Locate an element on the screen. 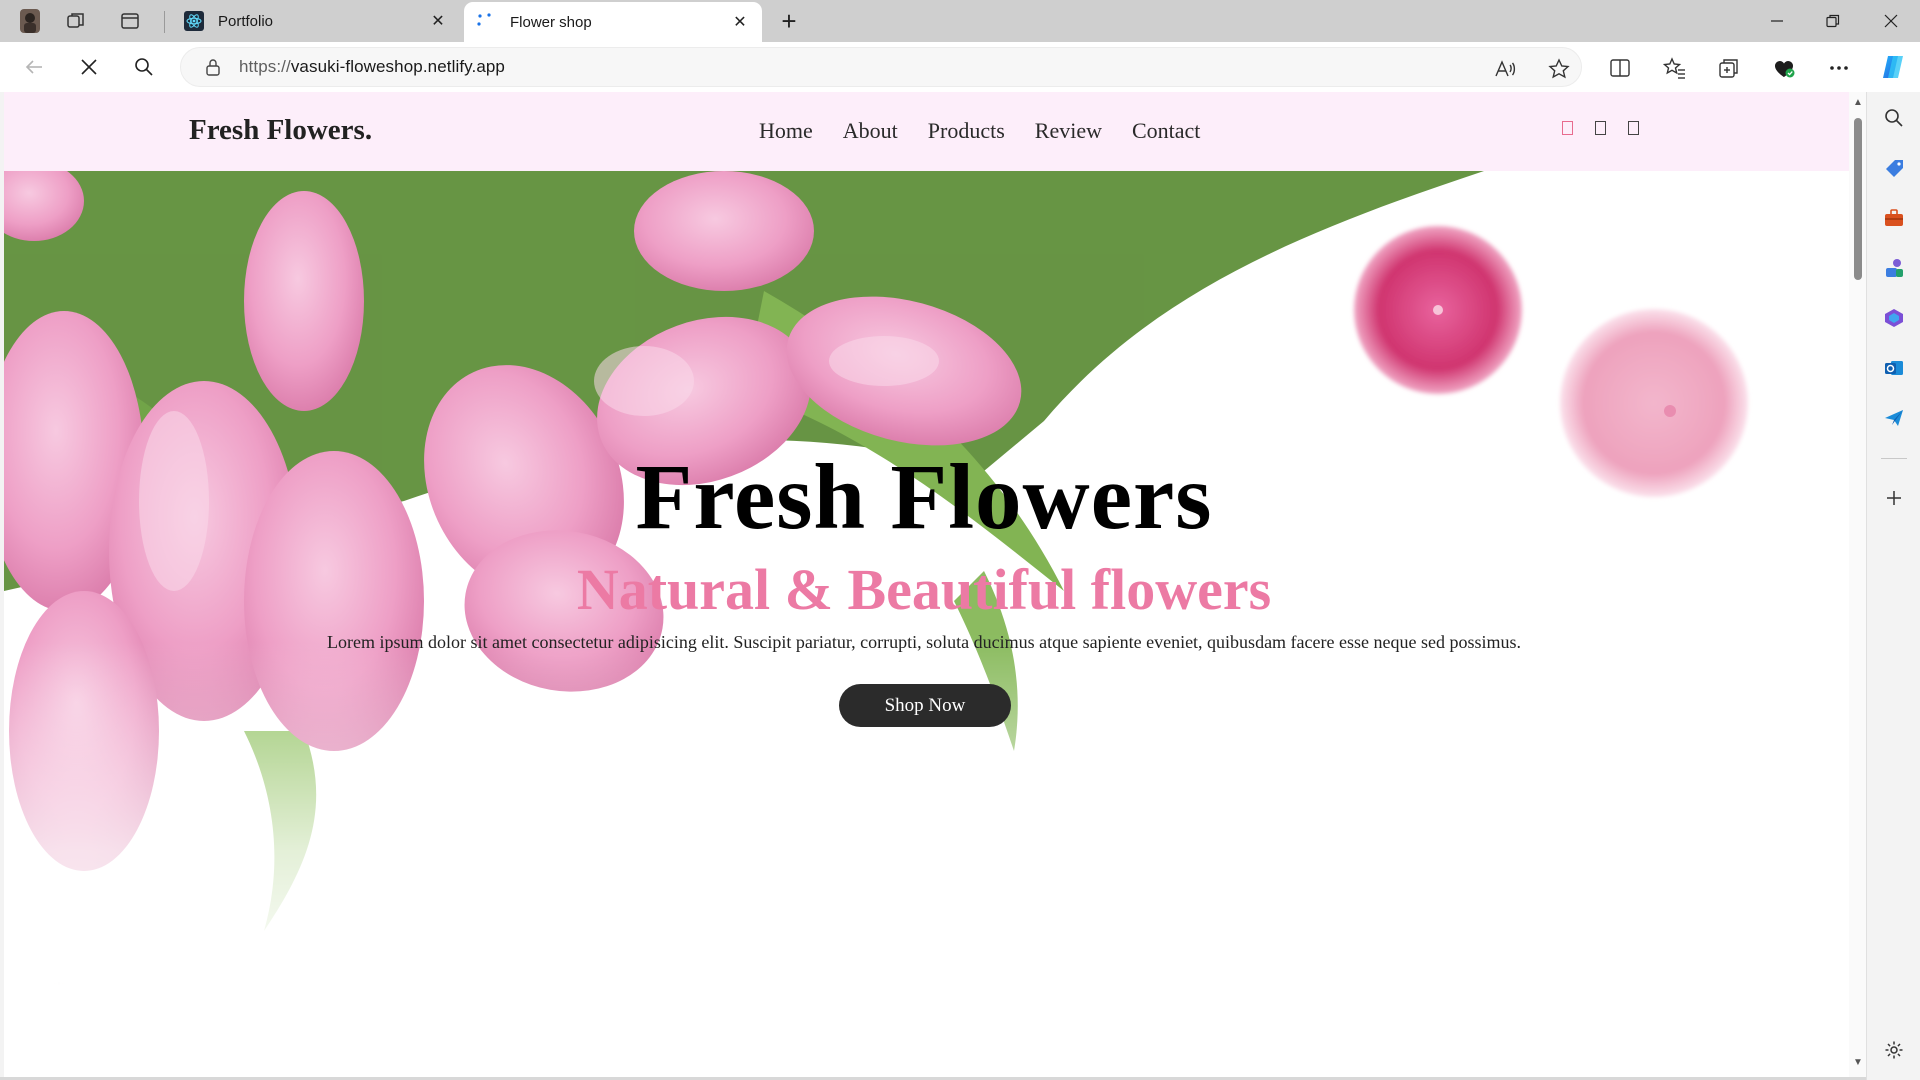 The image size is (1920, 1080). scroll-down-arrow-icon: ▼ is located at coordinates (1858, 1063).